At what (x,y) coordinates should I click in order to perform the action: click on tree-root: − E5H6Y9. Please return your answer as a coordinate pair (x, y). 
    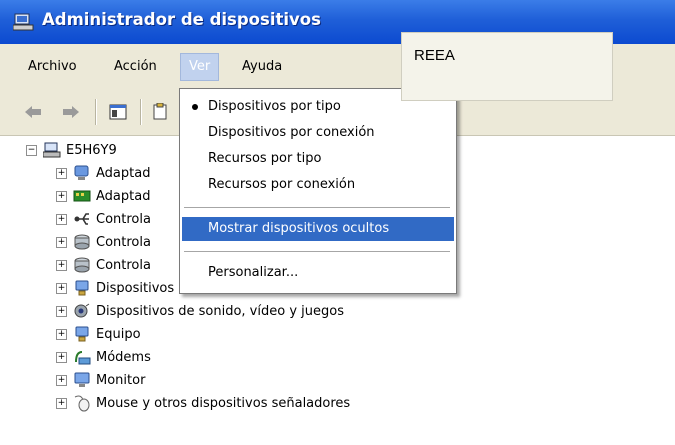
    Looking at the image, I should click on (71, 150).